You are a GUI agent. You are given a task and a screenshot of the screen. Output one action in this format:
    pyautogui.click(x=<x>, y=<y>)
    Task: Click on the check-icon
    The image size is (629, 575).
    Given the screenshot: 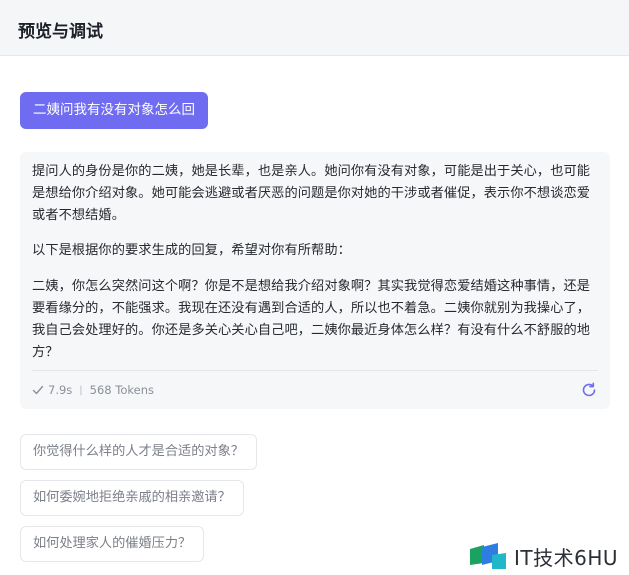 What is the action you would take?
    pyautogui.click(x=38, y=390)
    